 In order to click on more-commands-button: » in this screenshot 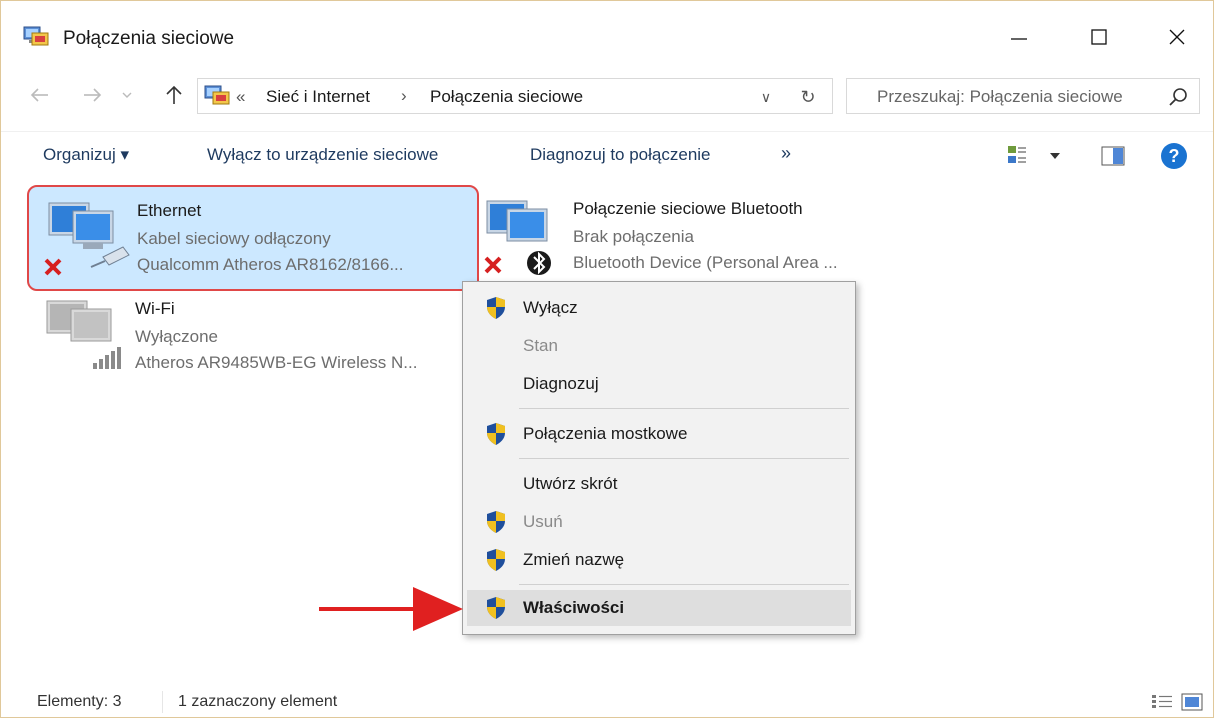, I will do `click(786, 153)`.